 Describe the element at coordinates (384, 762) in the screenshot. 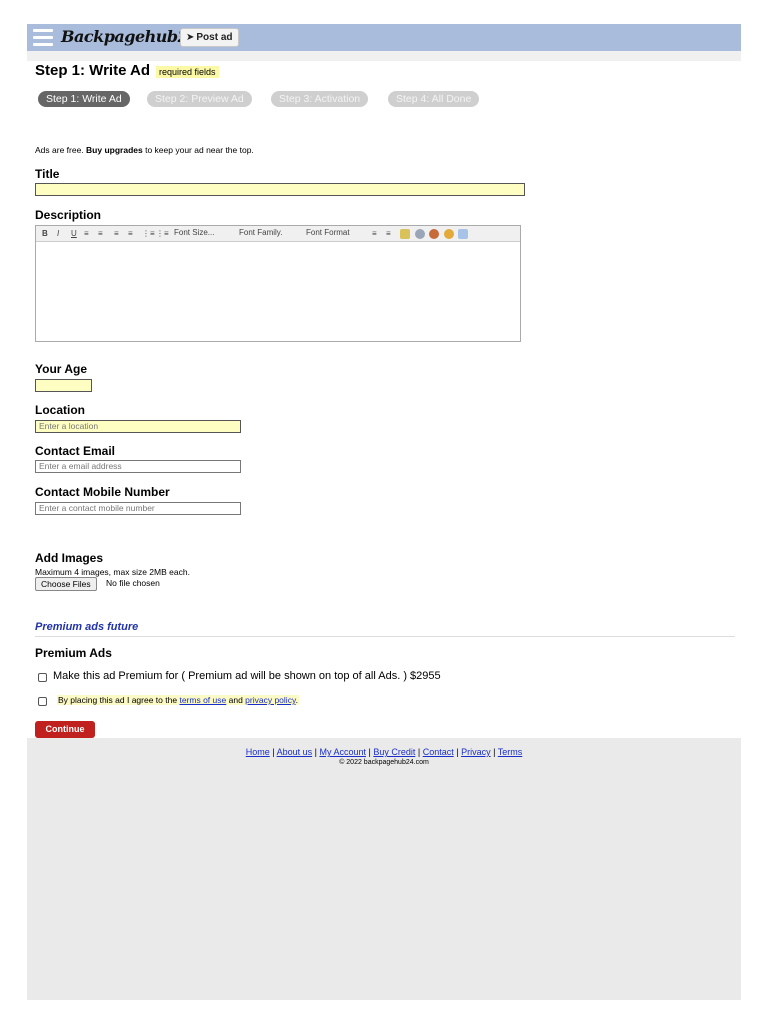

I see `copyright: © 2022 backpagehub24.com` at that location.